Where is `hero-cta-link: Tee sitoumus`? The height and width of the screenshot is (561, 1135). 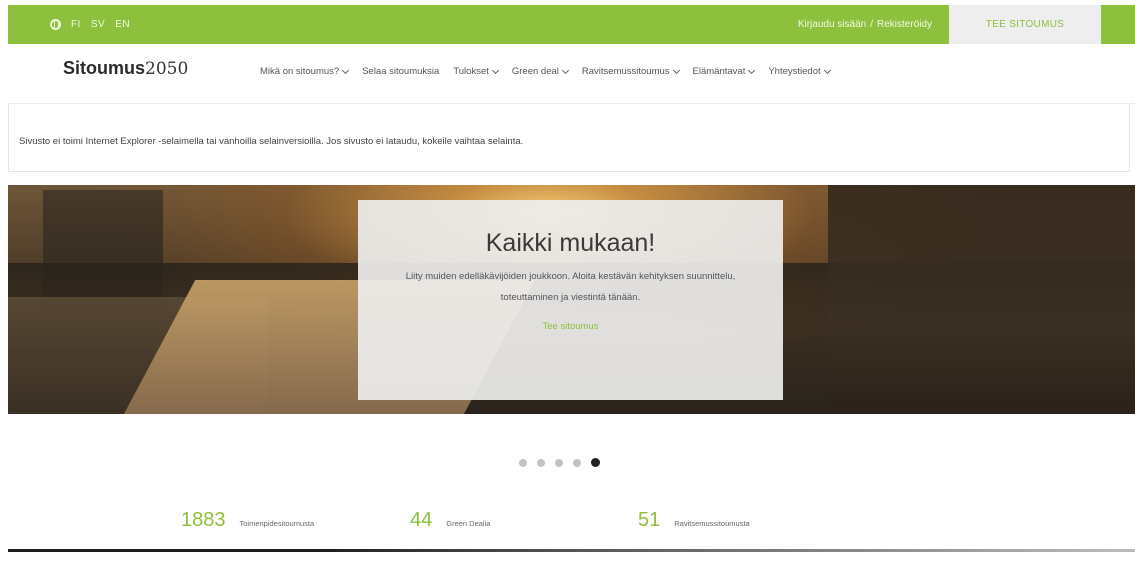
hero-cta-link: Tee sitoumus is located at coordinates (570, 326).